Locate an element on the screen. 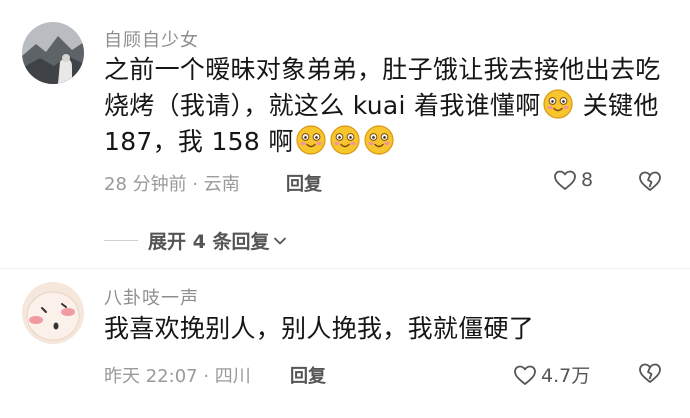 This screenshot has height=418, width=690. comment-text: 我喜欢挽别人，别人挽我，我就僵硬了 is located at coordinates (391, 329).